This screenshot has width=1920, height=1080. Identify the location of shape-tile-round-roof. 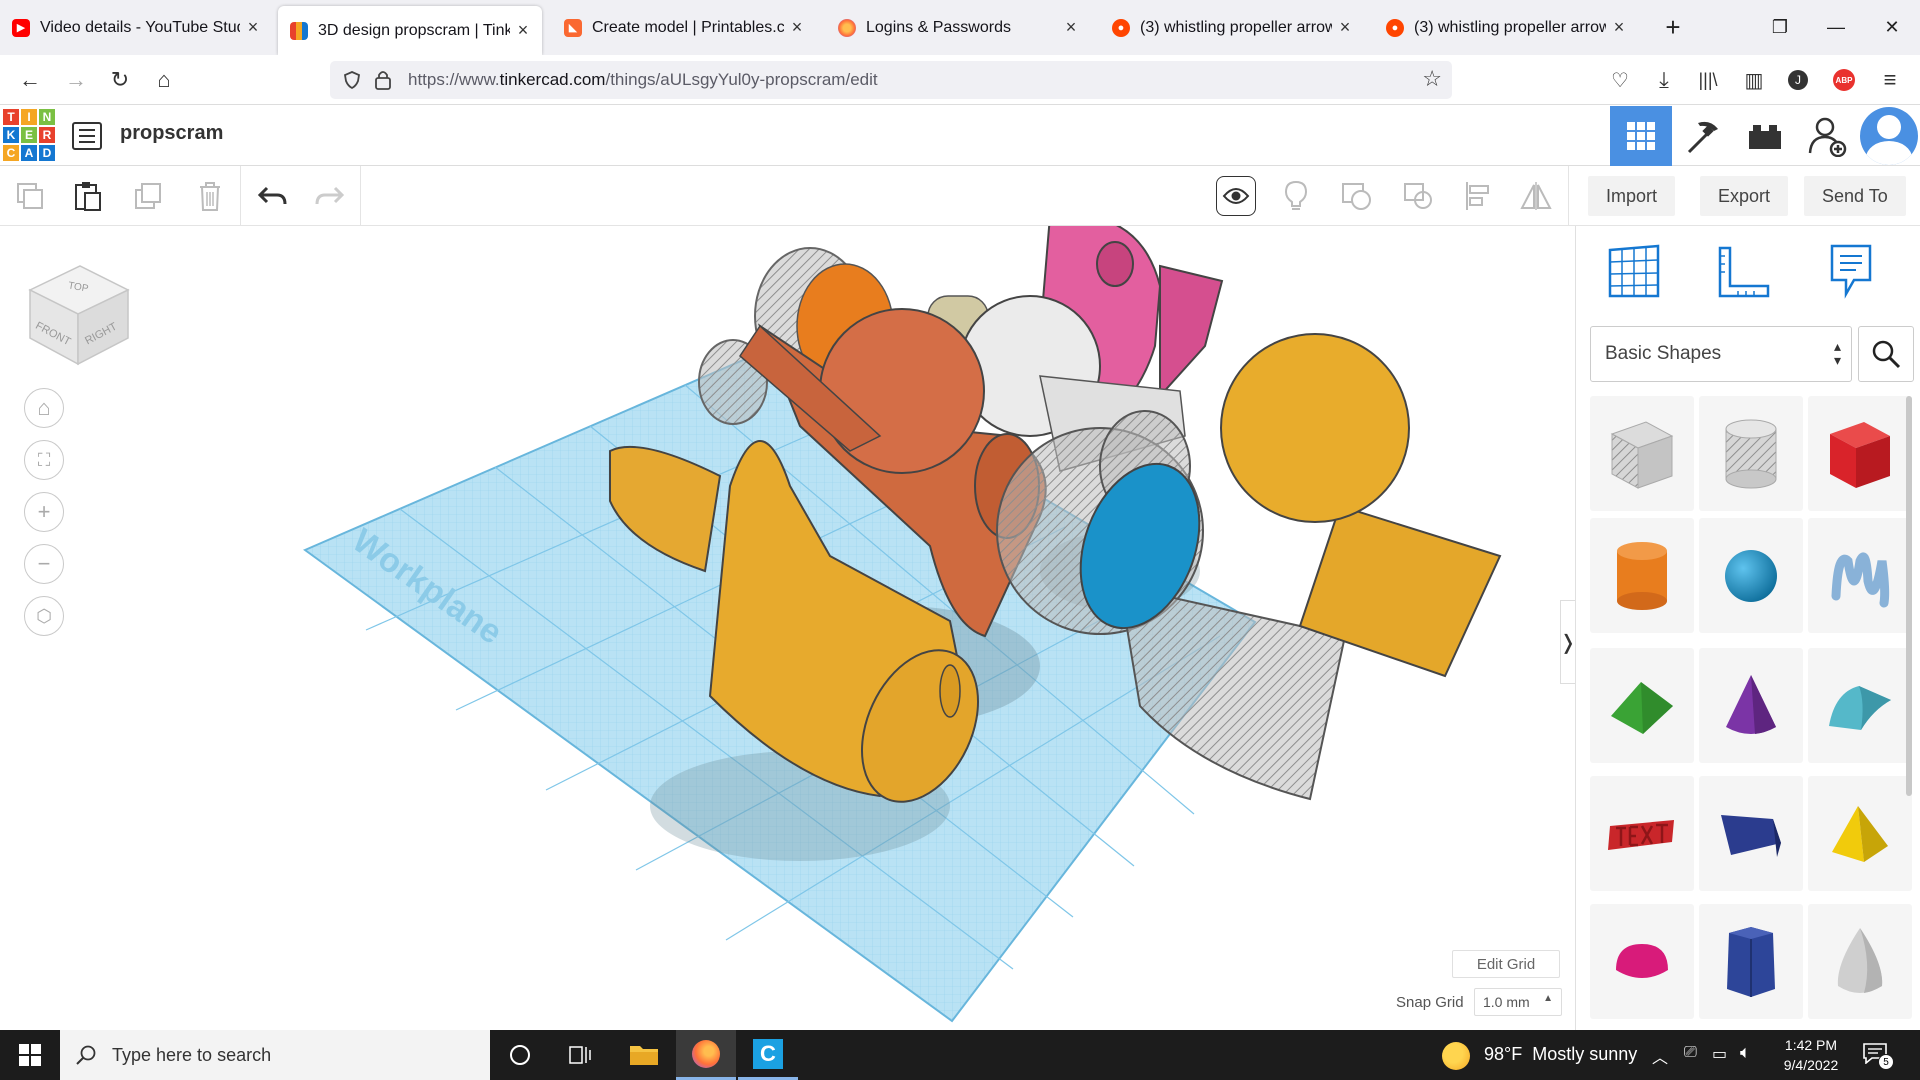
(1860, 705).